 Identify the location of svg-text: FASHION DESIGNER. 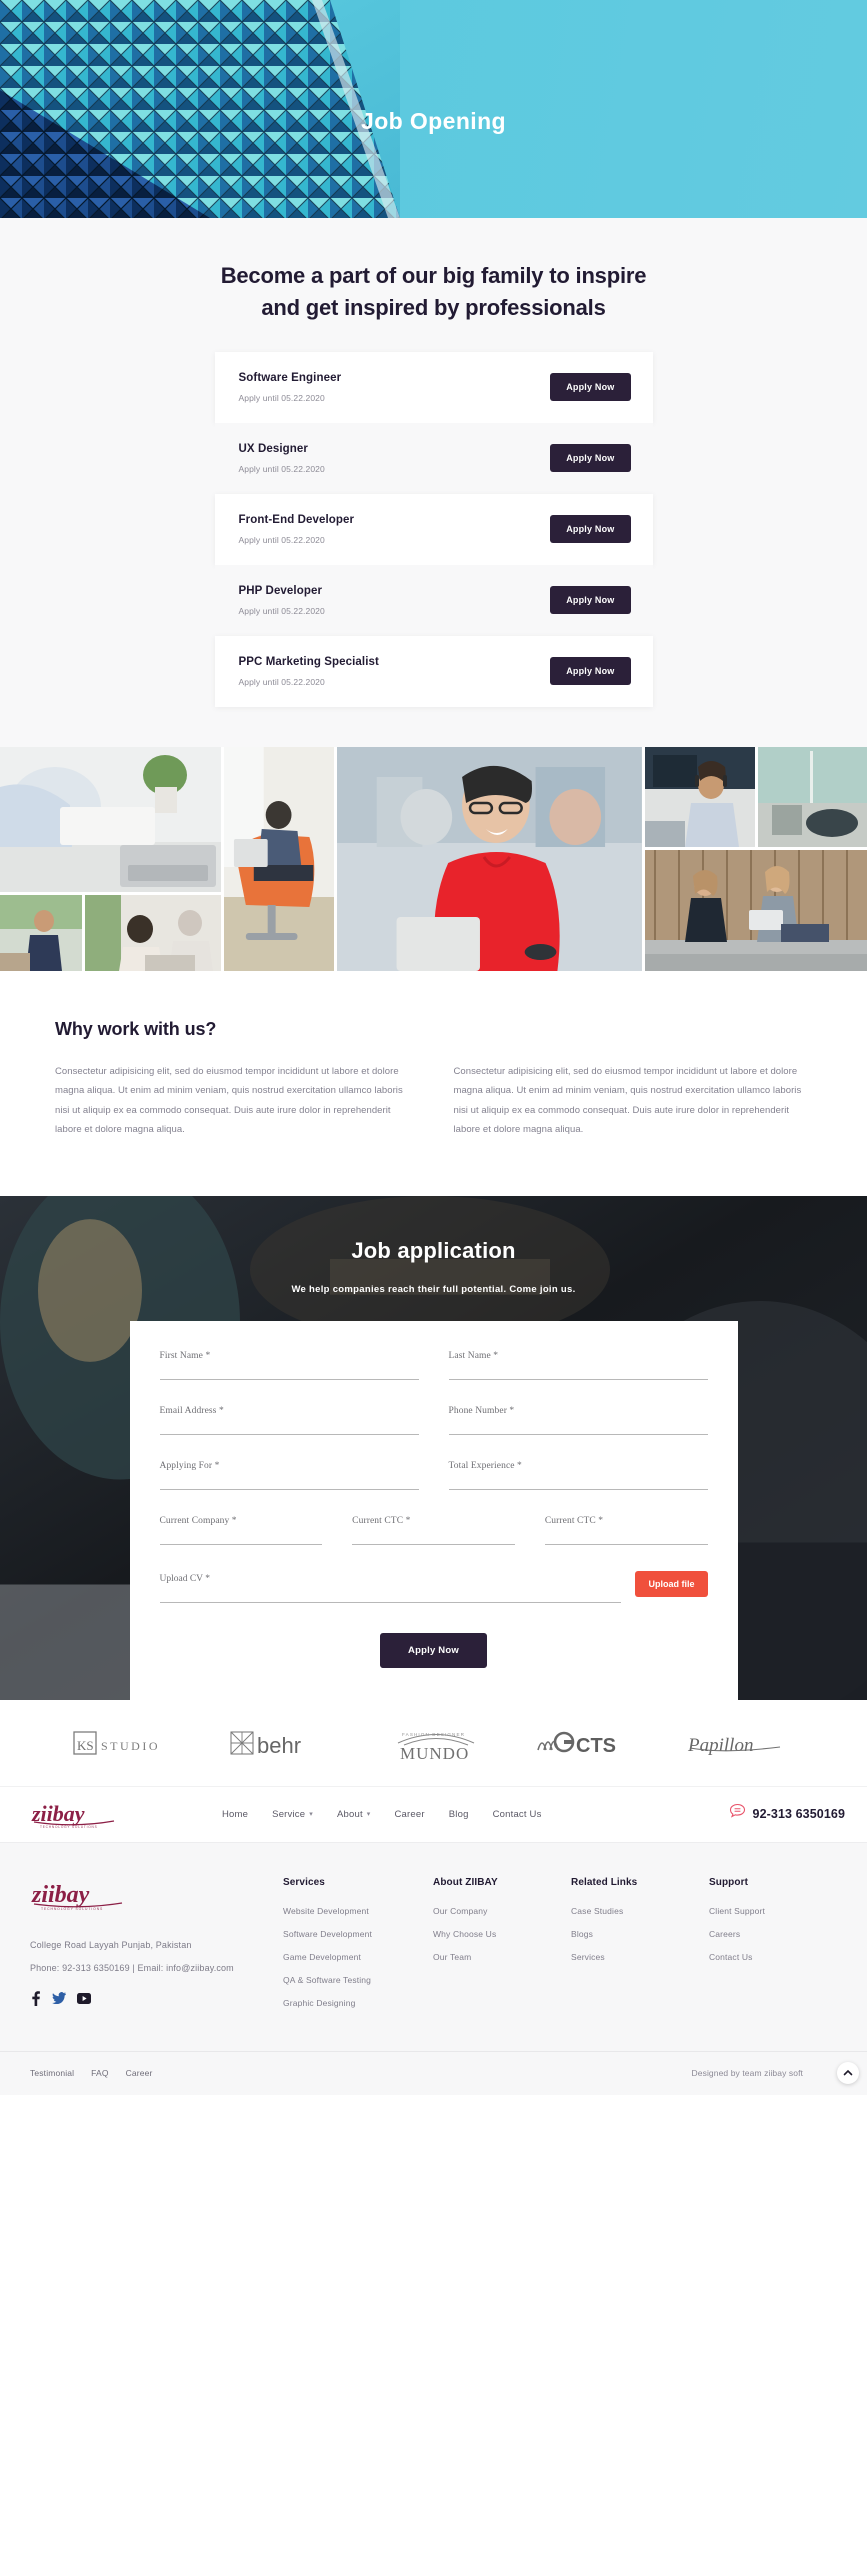
(433, 1734).